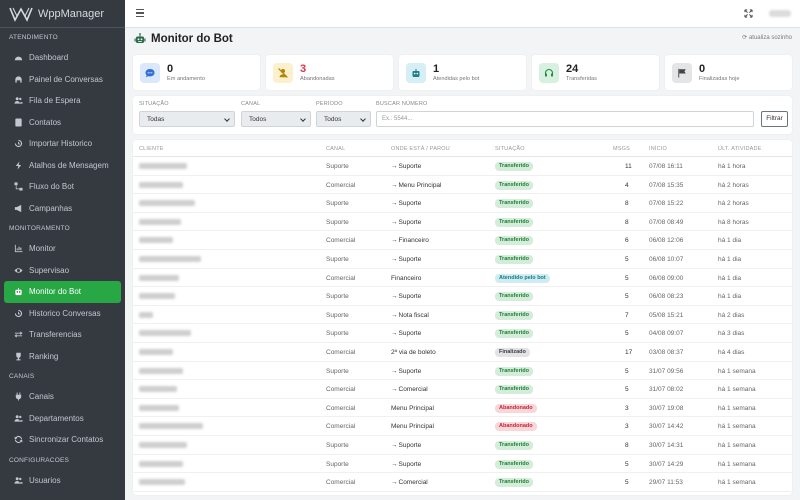  I want to click on menu-toggle-icon, so click(140, 13).